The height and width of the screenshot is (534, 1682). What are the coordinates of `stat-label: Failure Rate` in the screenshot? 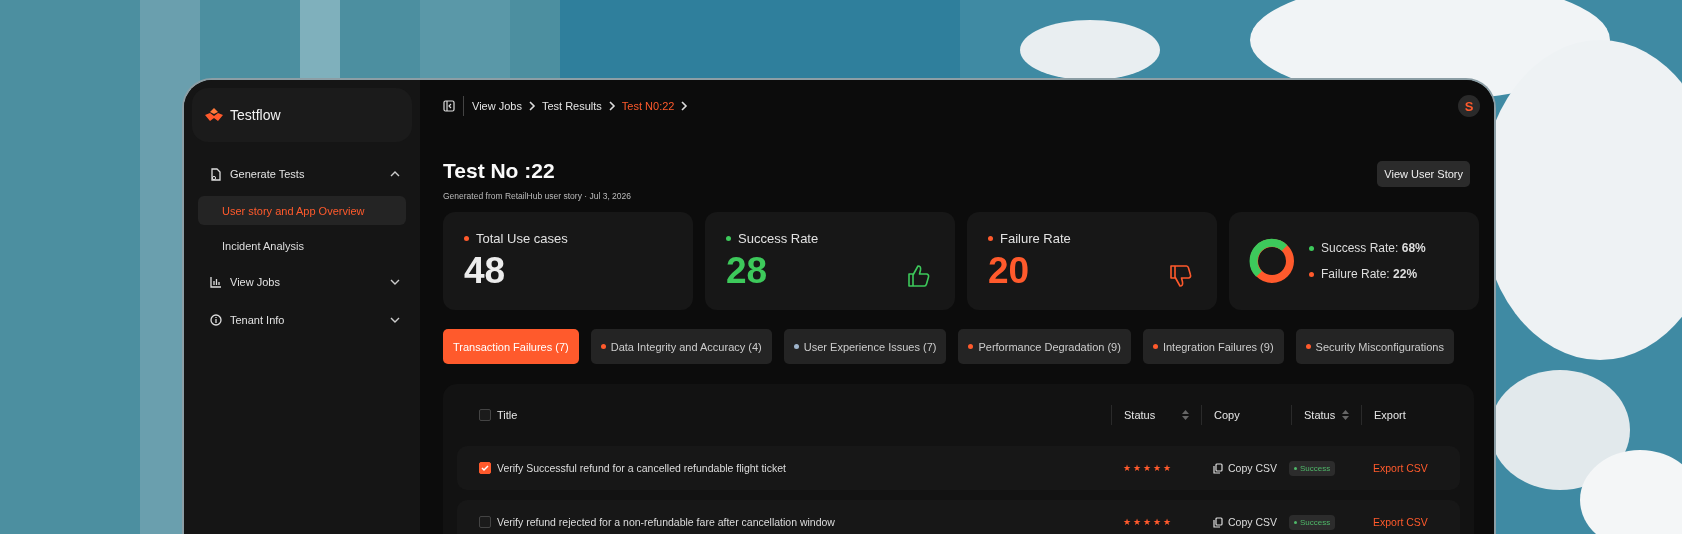 It's located at (1035, 238).